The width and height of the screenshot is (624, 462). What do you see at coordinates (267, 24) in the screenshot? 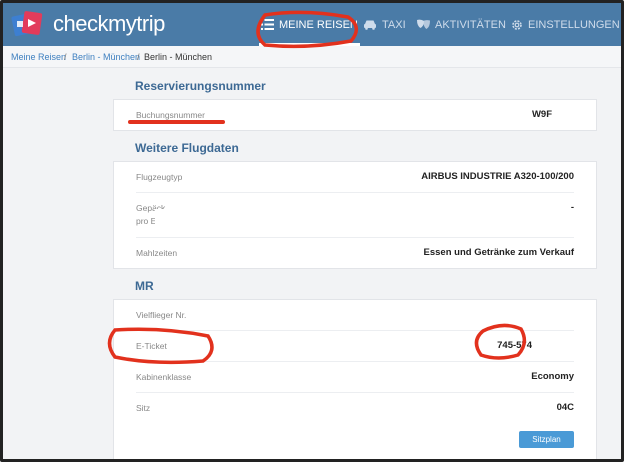
I see `list-icon` at bounding box center [267, 24].